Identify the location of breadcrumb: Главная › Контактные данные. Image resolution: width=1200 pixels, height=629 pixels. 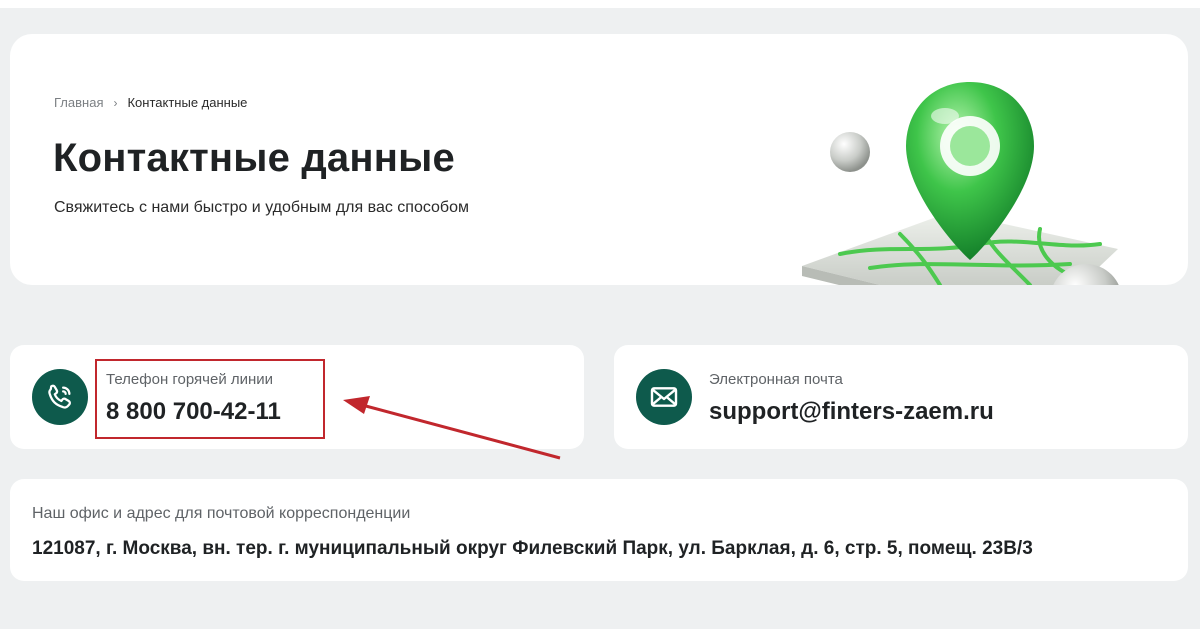
(150, 102).